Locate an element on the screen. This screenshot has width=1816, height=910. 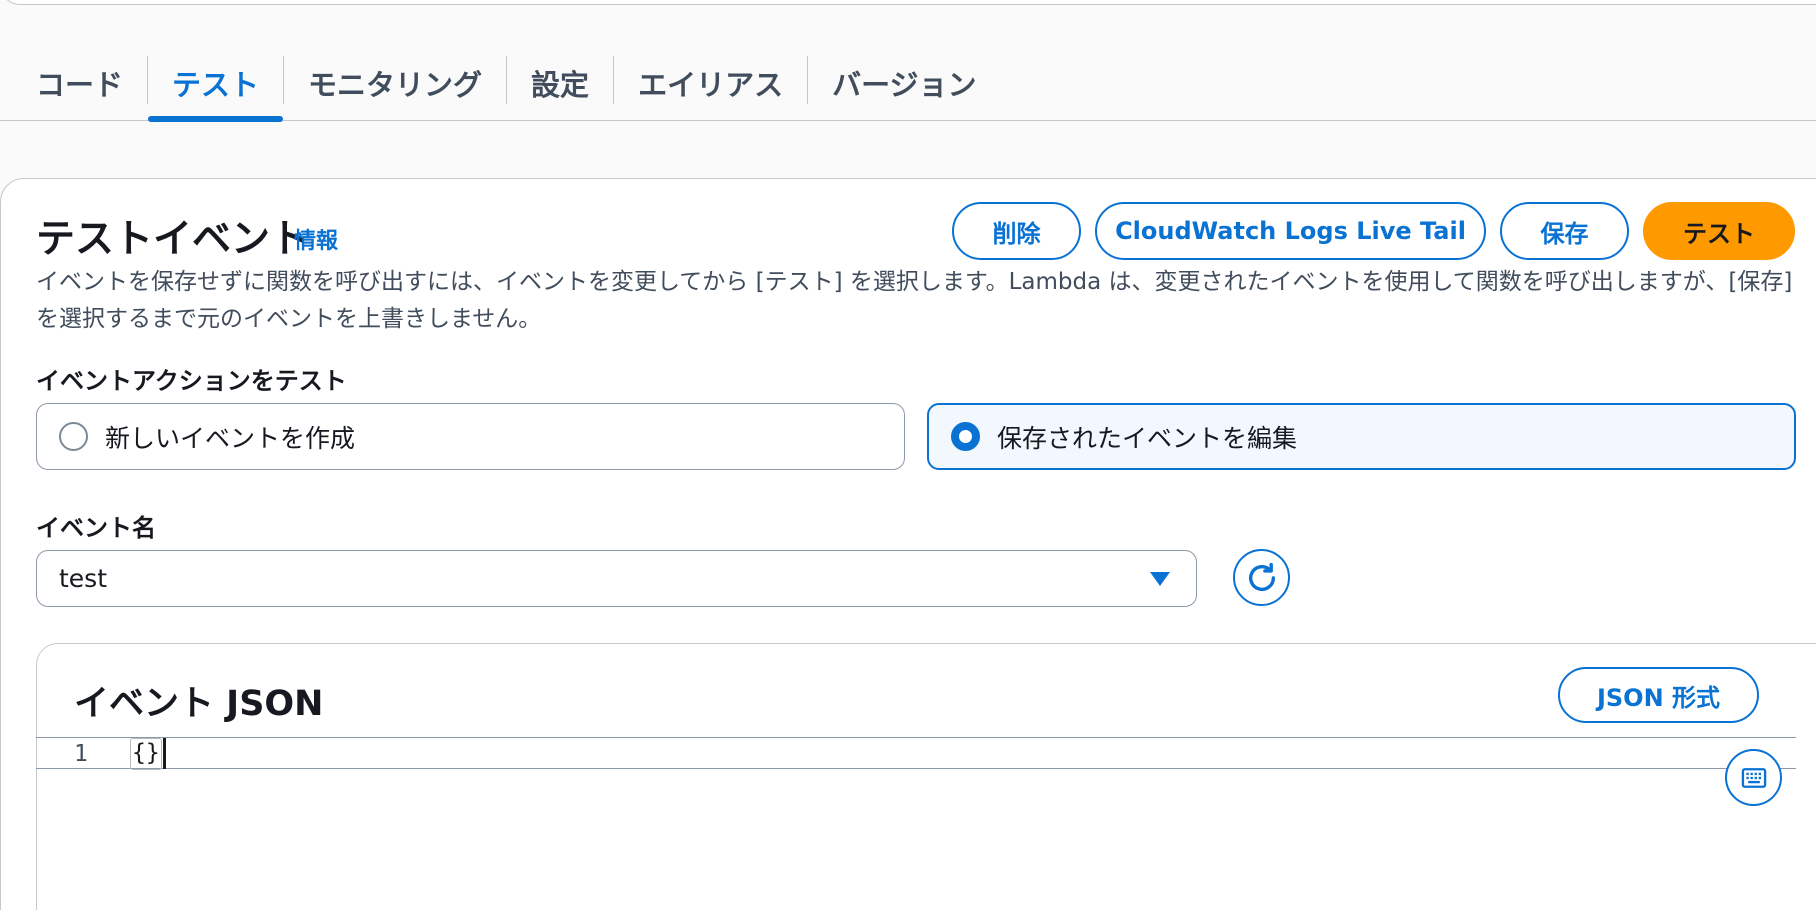
refresh-button is located at coordinates (1261, 577).